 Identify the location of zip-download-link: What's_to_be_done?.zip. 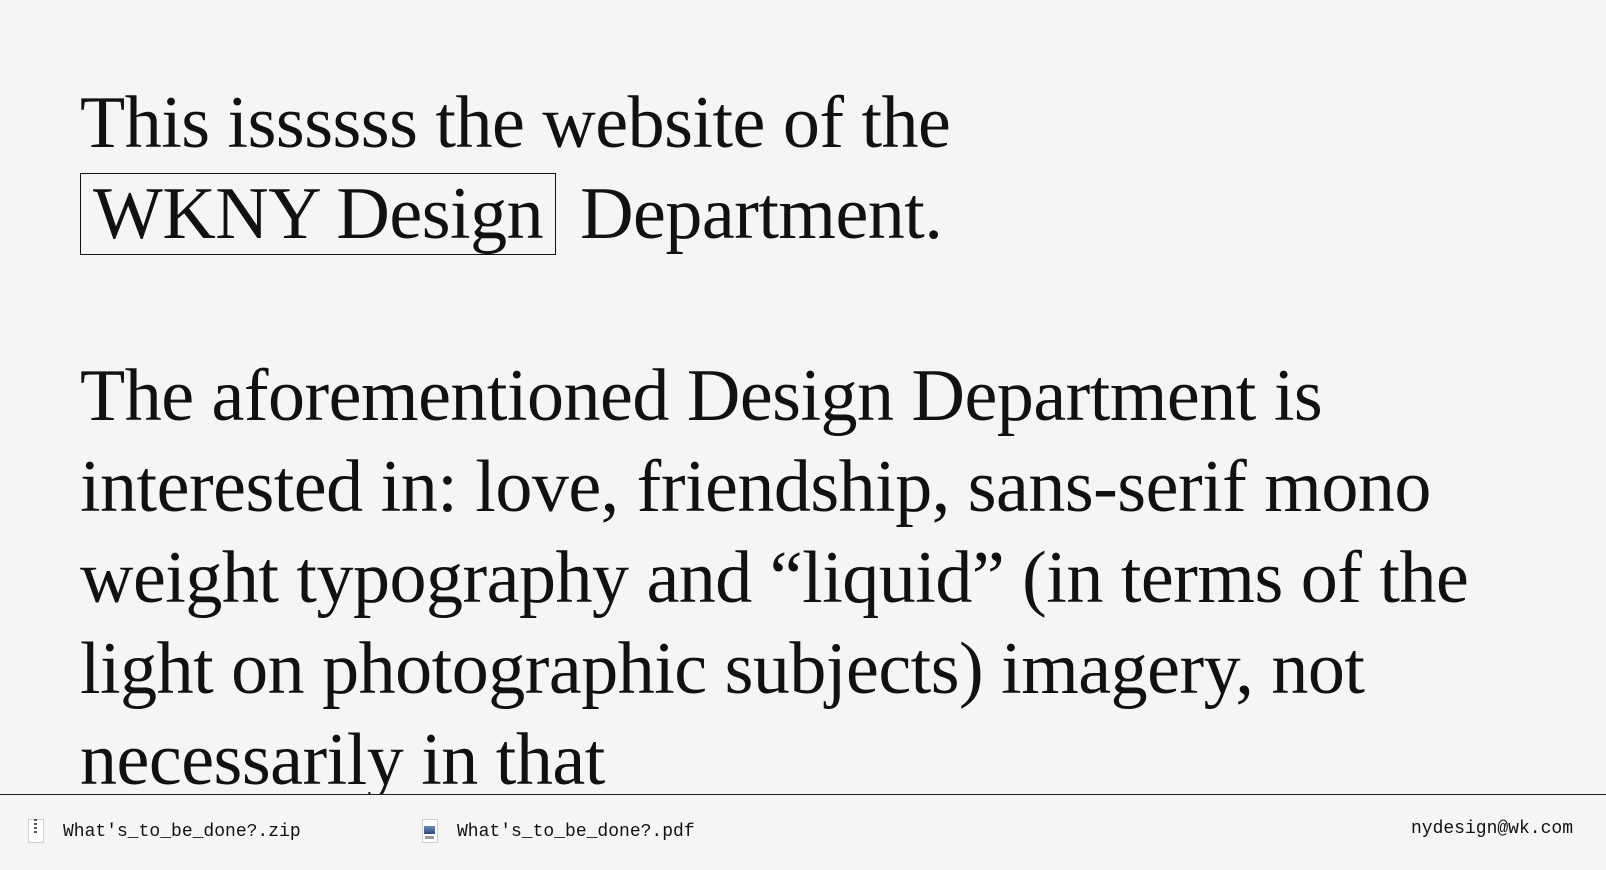
(164, 832).